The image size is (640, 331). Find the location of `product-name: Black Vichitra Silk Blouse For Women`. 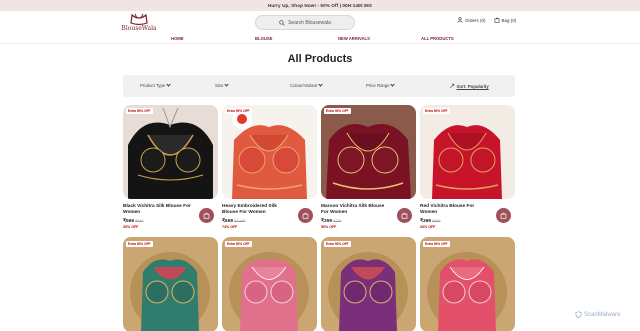

product-name: Black Vichitra Silk Blouse For Women is located at coordinates (158, 210).